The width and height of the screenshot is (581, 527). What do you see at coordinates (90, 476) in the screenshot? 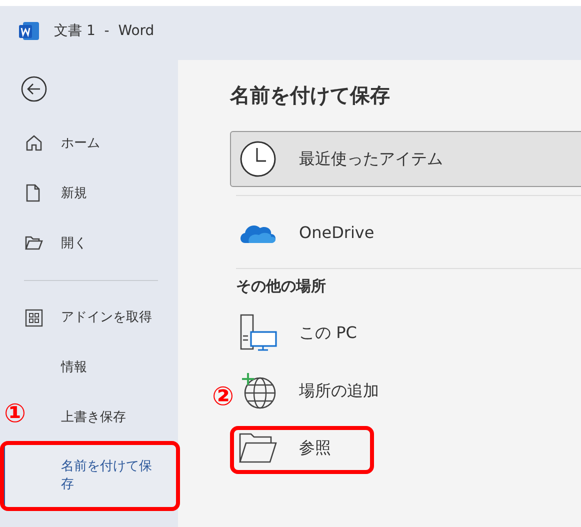
I see `sidebar-item: 名前を付けて保存` at bounding box center [90, 476].